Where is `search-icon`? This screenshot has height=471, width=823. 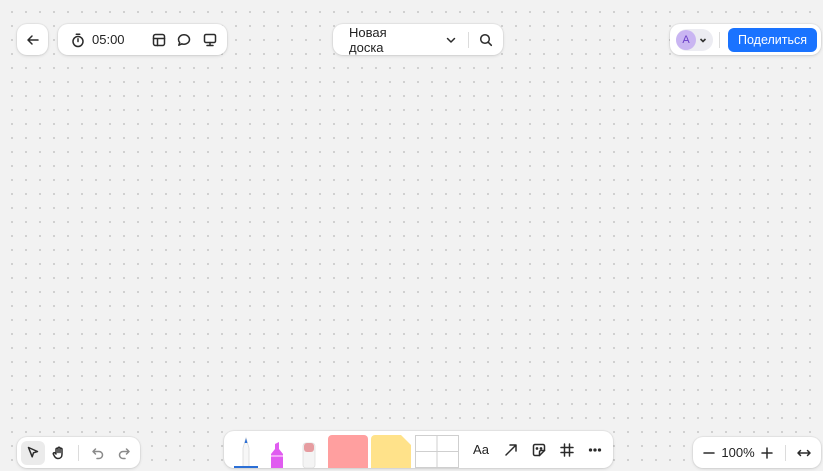
search-icon is located at coordinates (485, 39).